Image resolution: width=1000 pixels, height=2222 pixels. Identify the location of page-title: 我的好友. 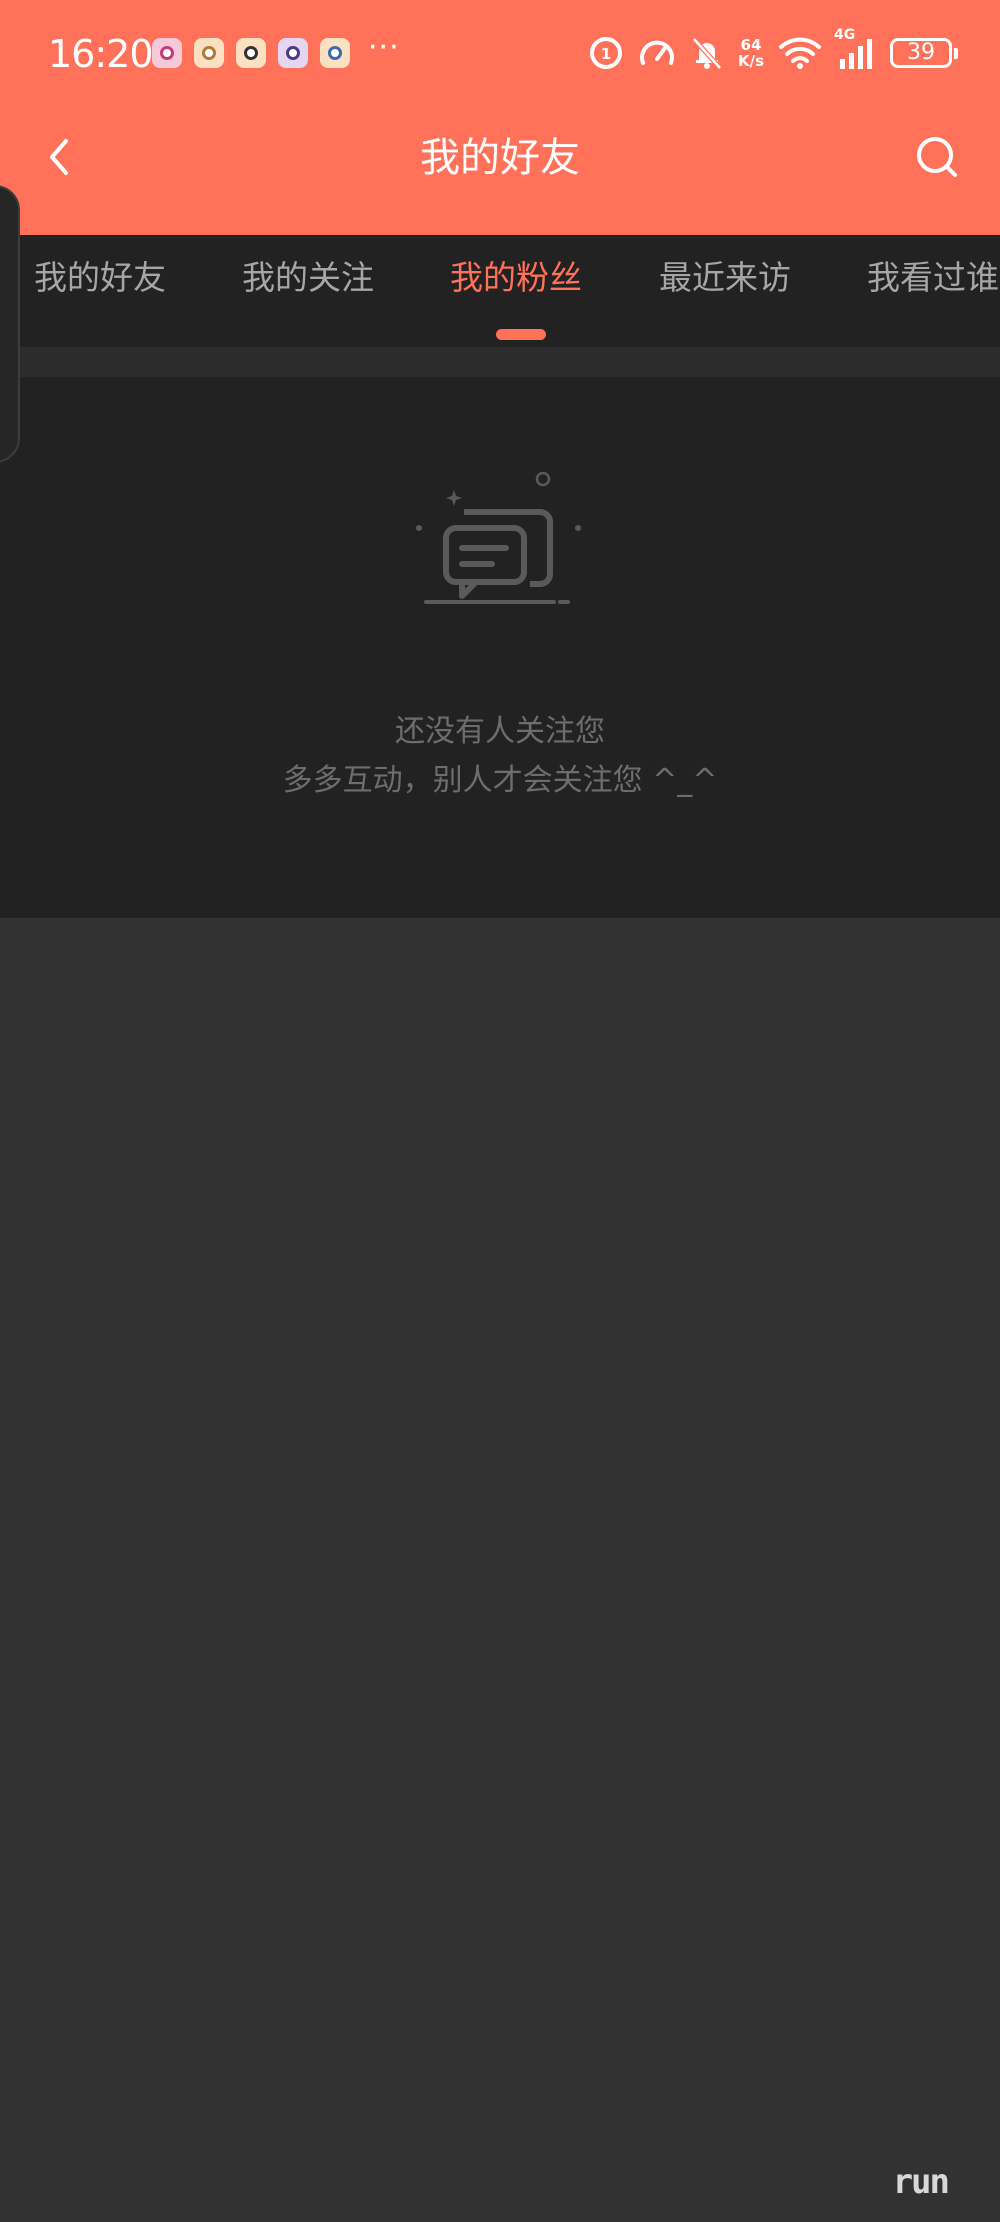
(500, 158).